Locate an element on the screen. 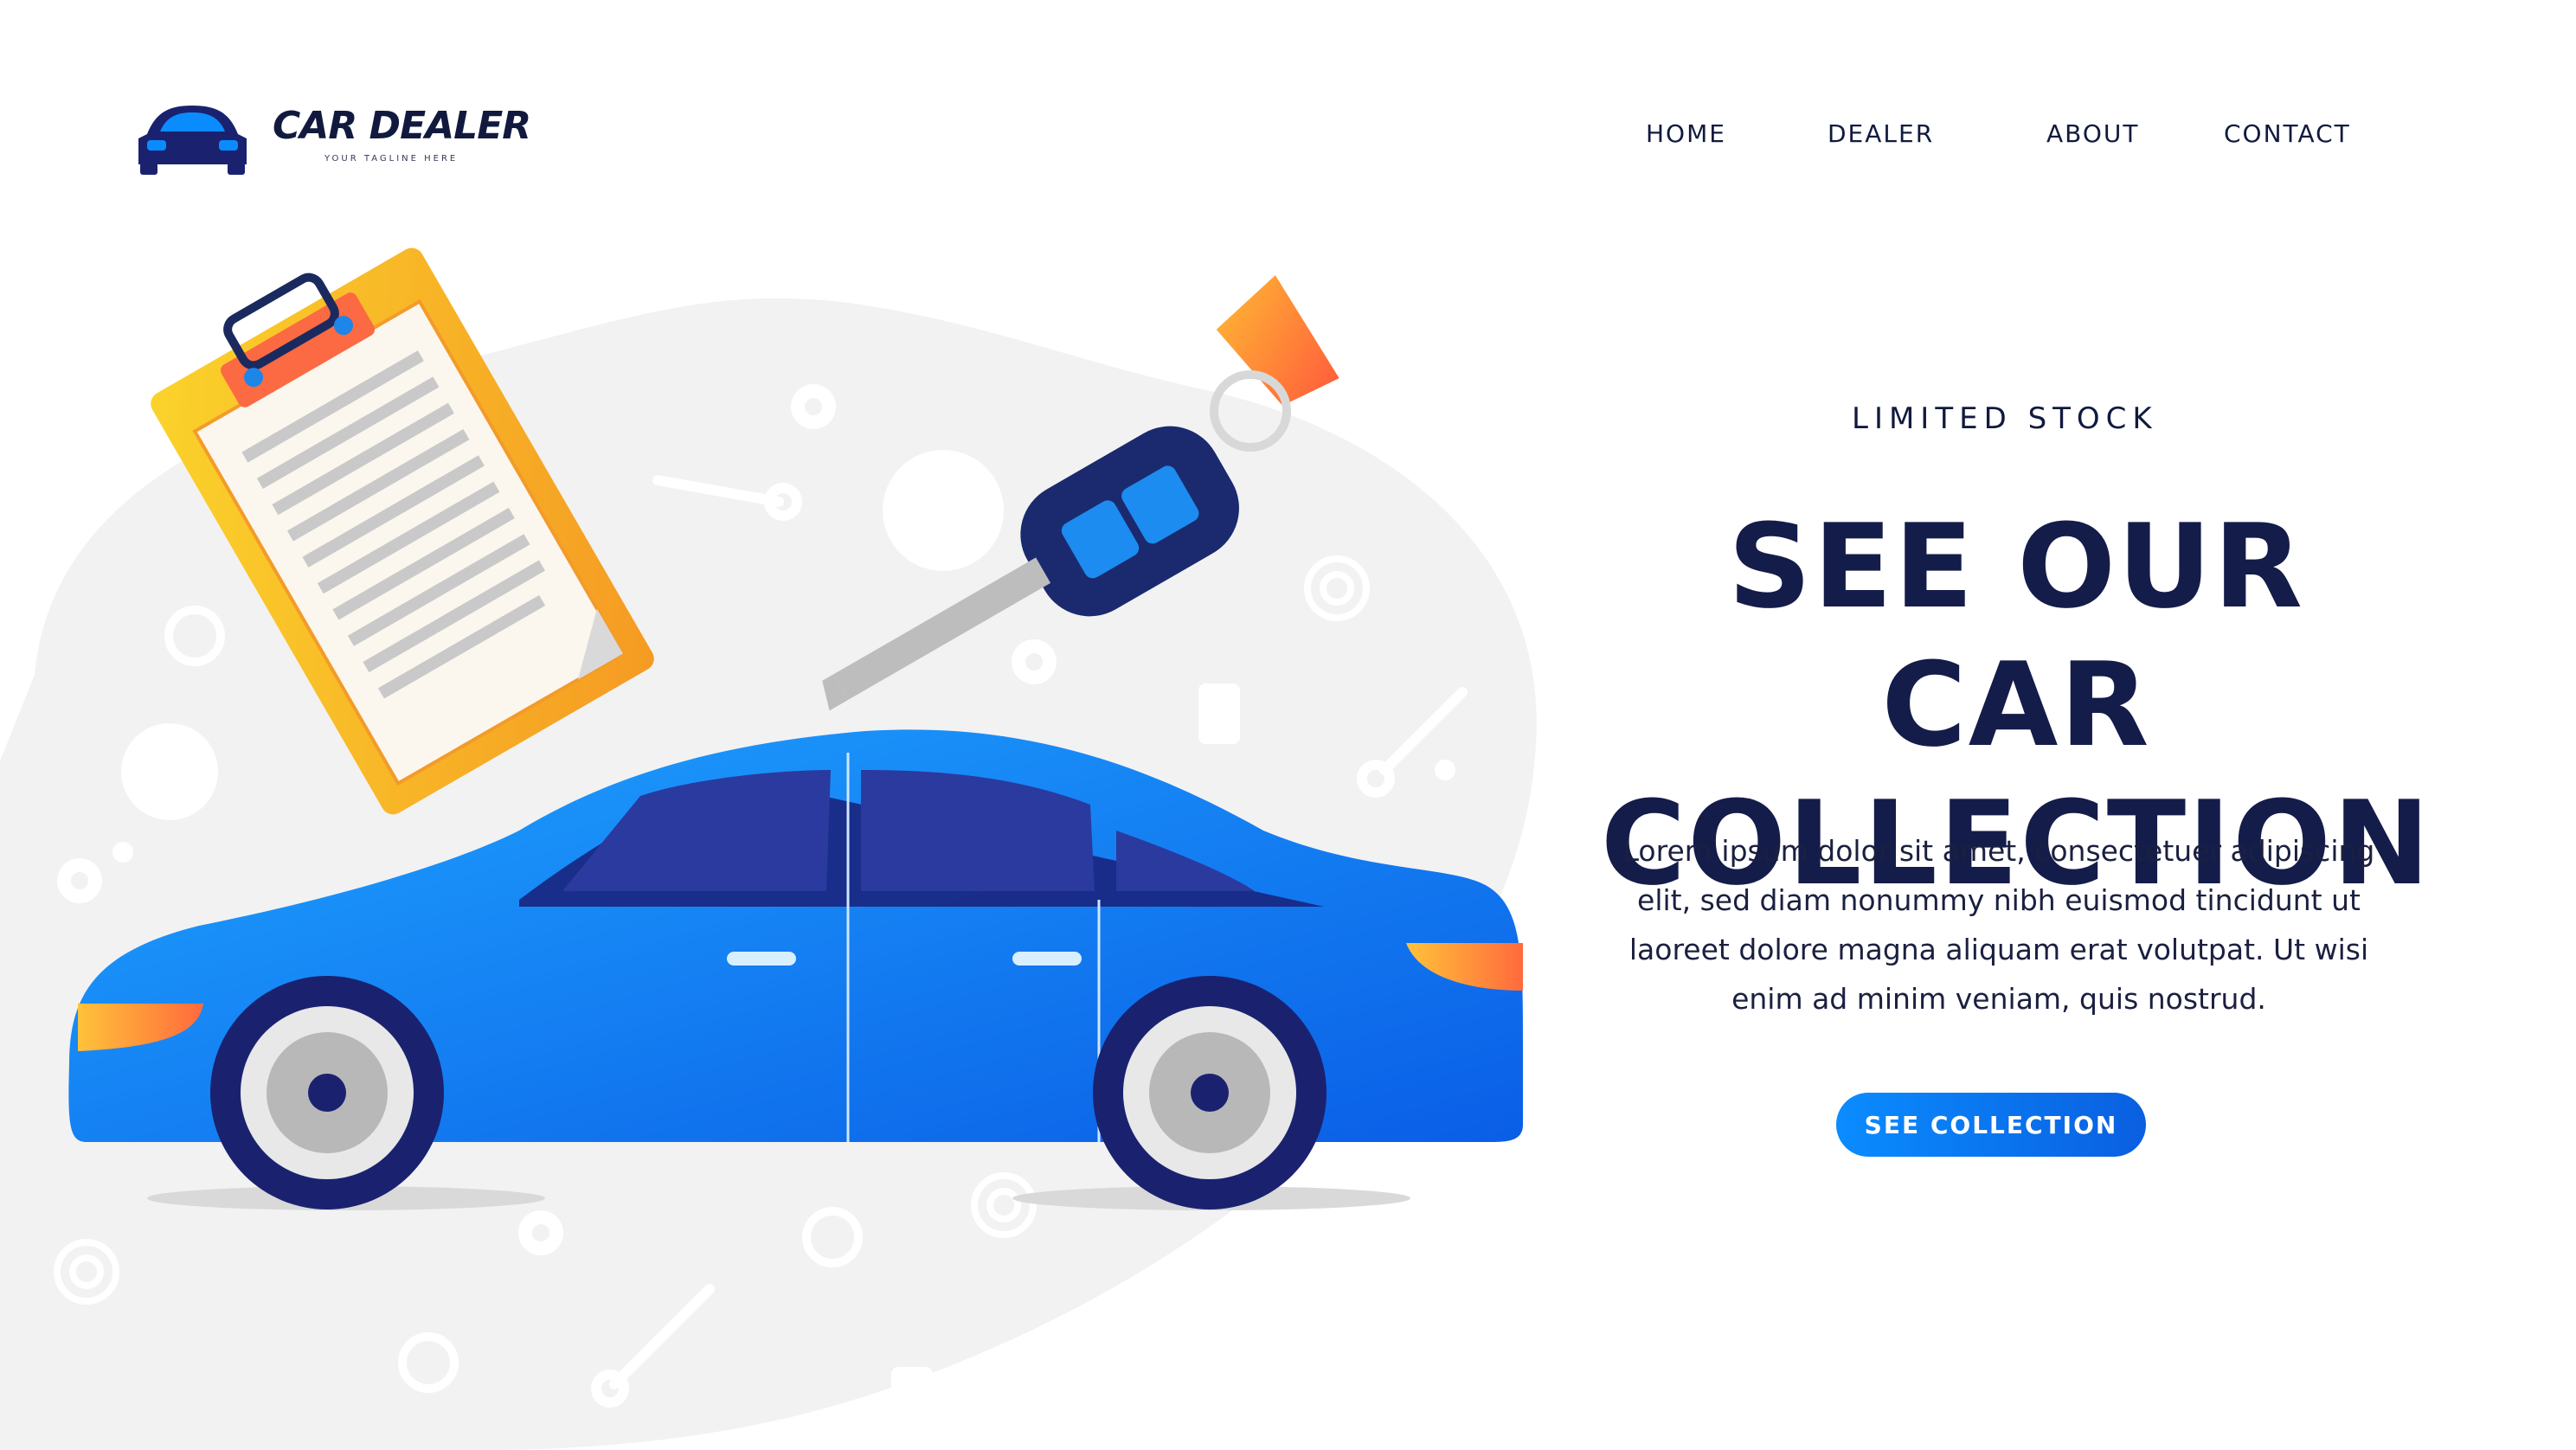 The image size is (2576, 1450). hero-eyebrow: LIMITED STOCK is located at coordinates (2005, 419).